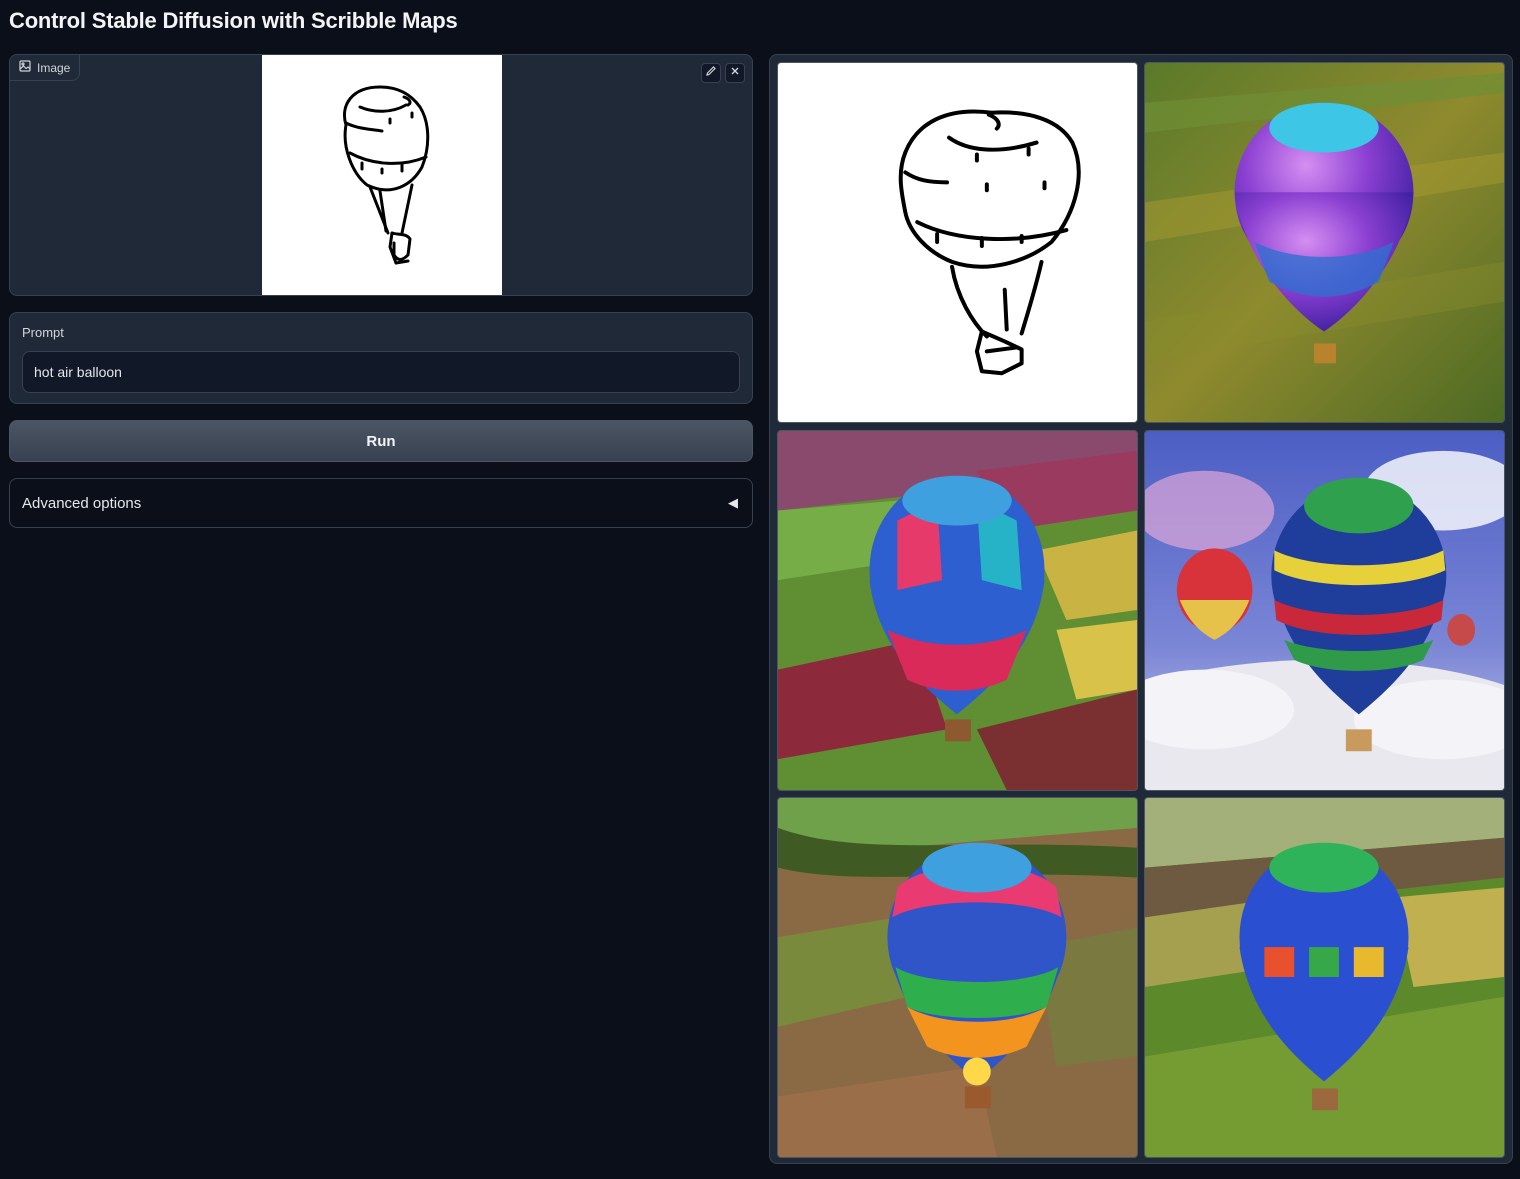 Image resolution: width=1520 pixels, height=1179 pixels. What do you see at coordinates (82, 503) in the screenshot?
I see `advanced-options-label: Advanced options` at bounding box center [82, 503].